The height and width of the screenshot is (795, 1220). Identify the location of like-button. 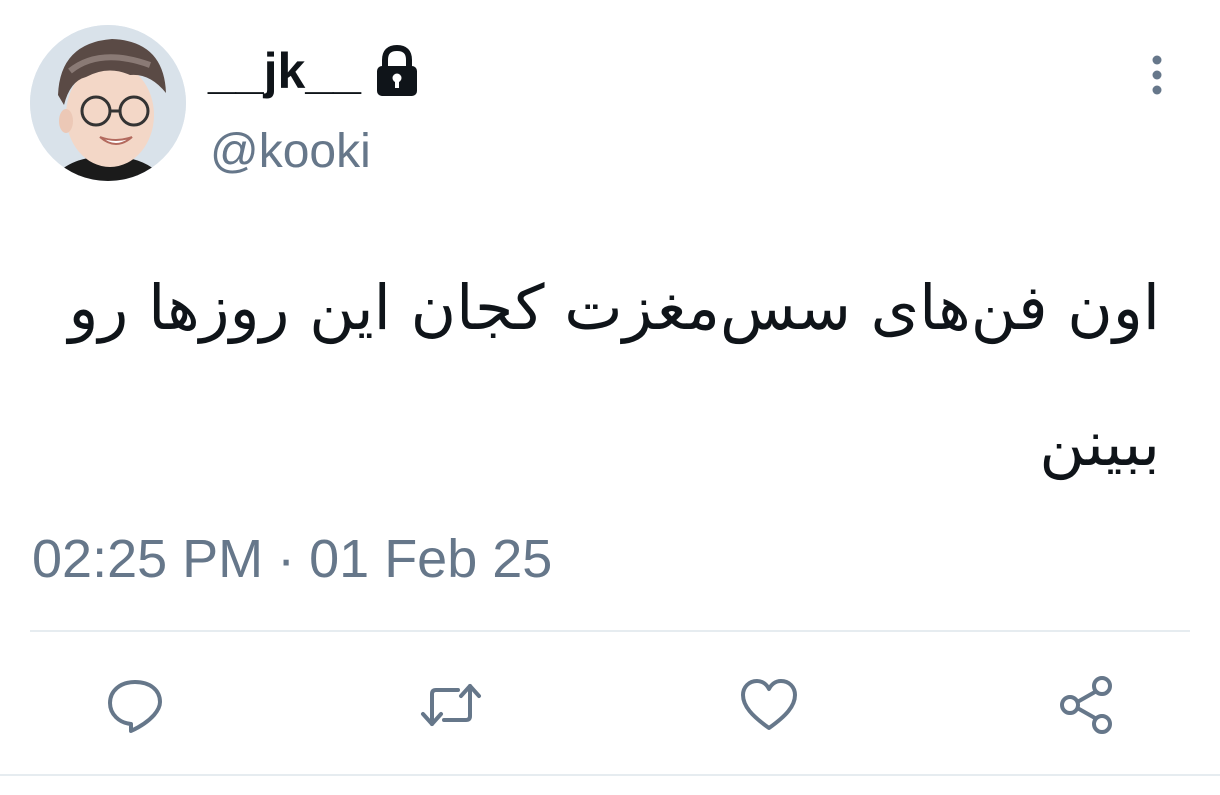
(769, 705).